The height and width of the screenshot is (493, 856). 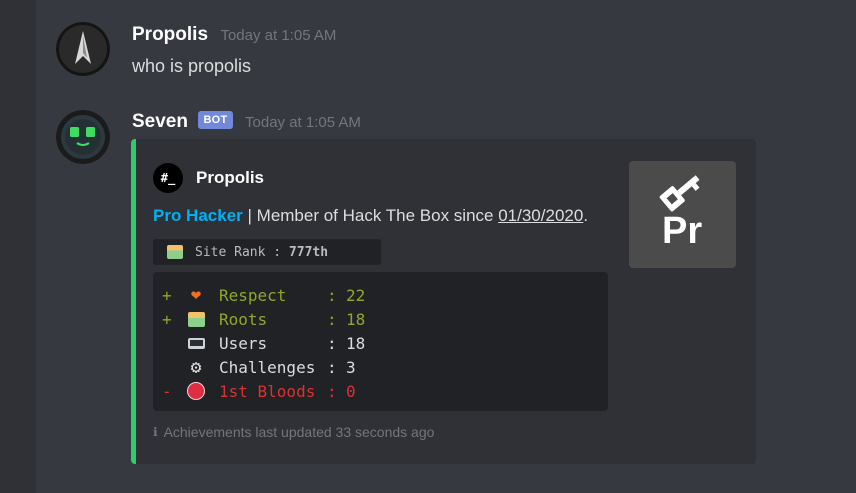 What do you see at coordinates (242, 252) in the screenshot?
I see `site-rank-label: Site Rank :` at bounding box center [242, 252].